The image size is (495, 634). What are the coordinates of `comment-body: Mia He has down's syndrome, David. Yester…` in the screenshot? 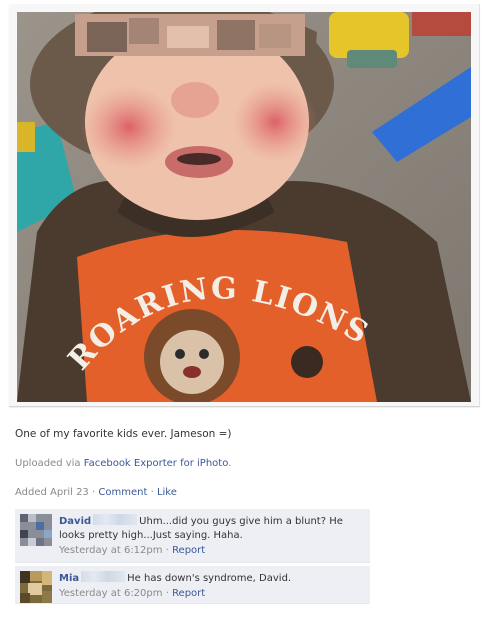 It's located at (211, 586).